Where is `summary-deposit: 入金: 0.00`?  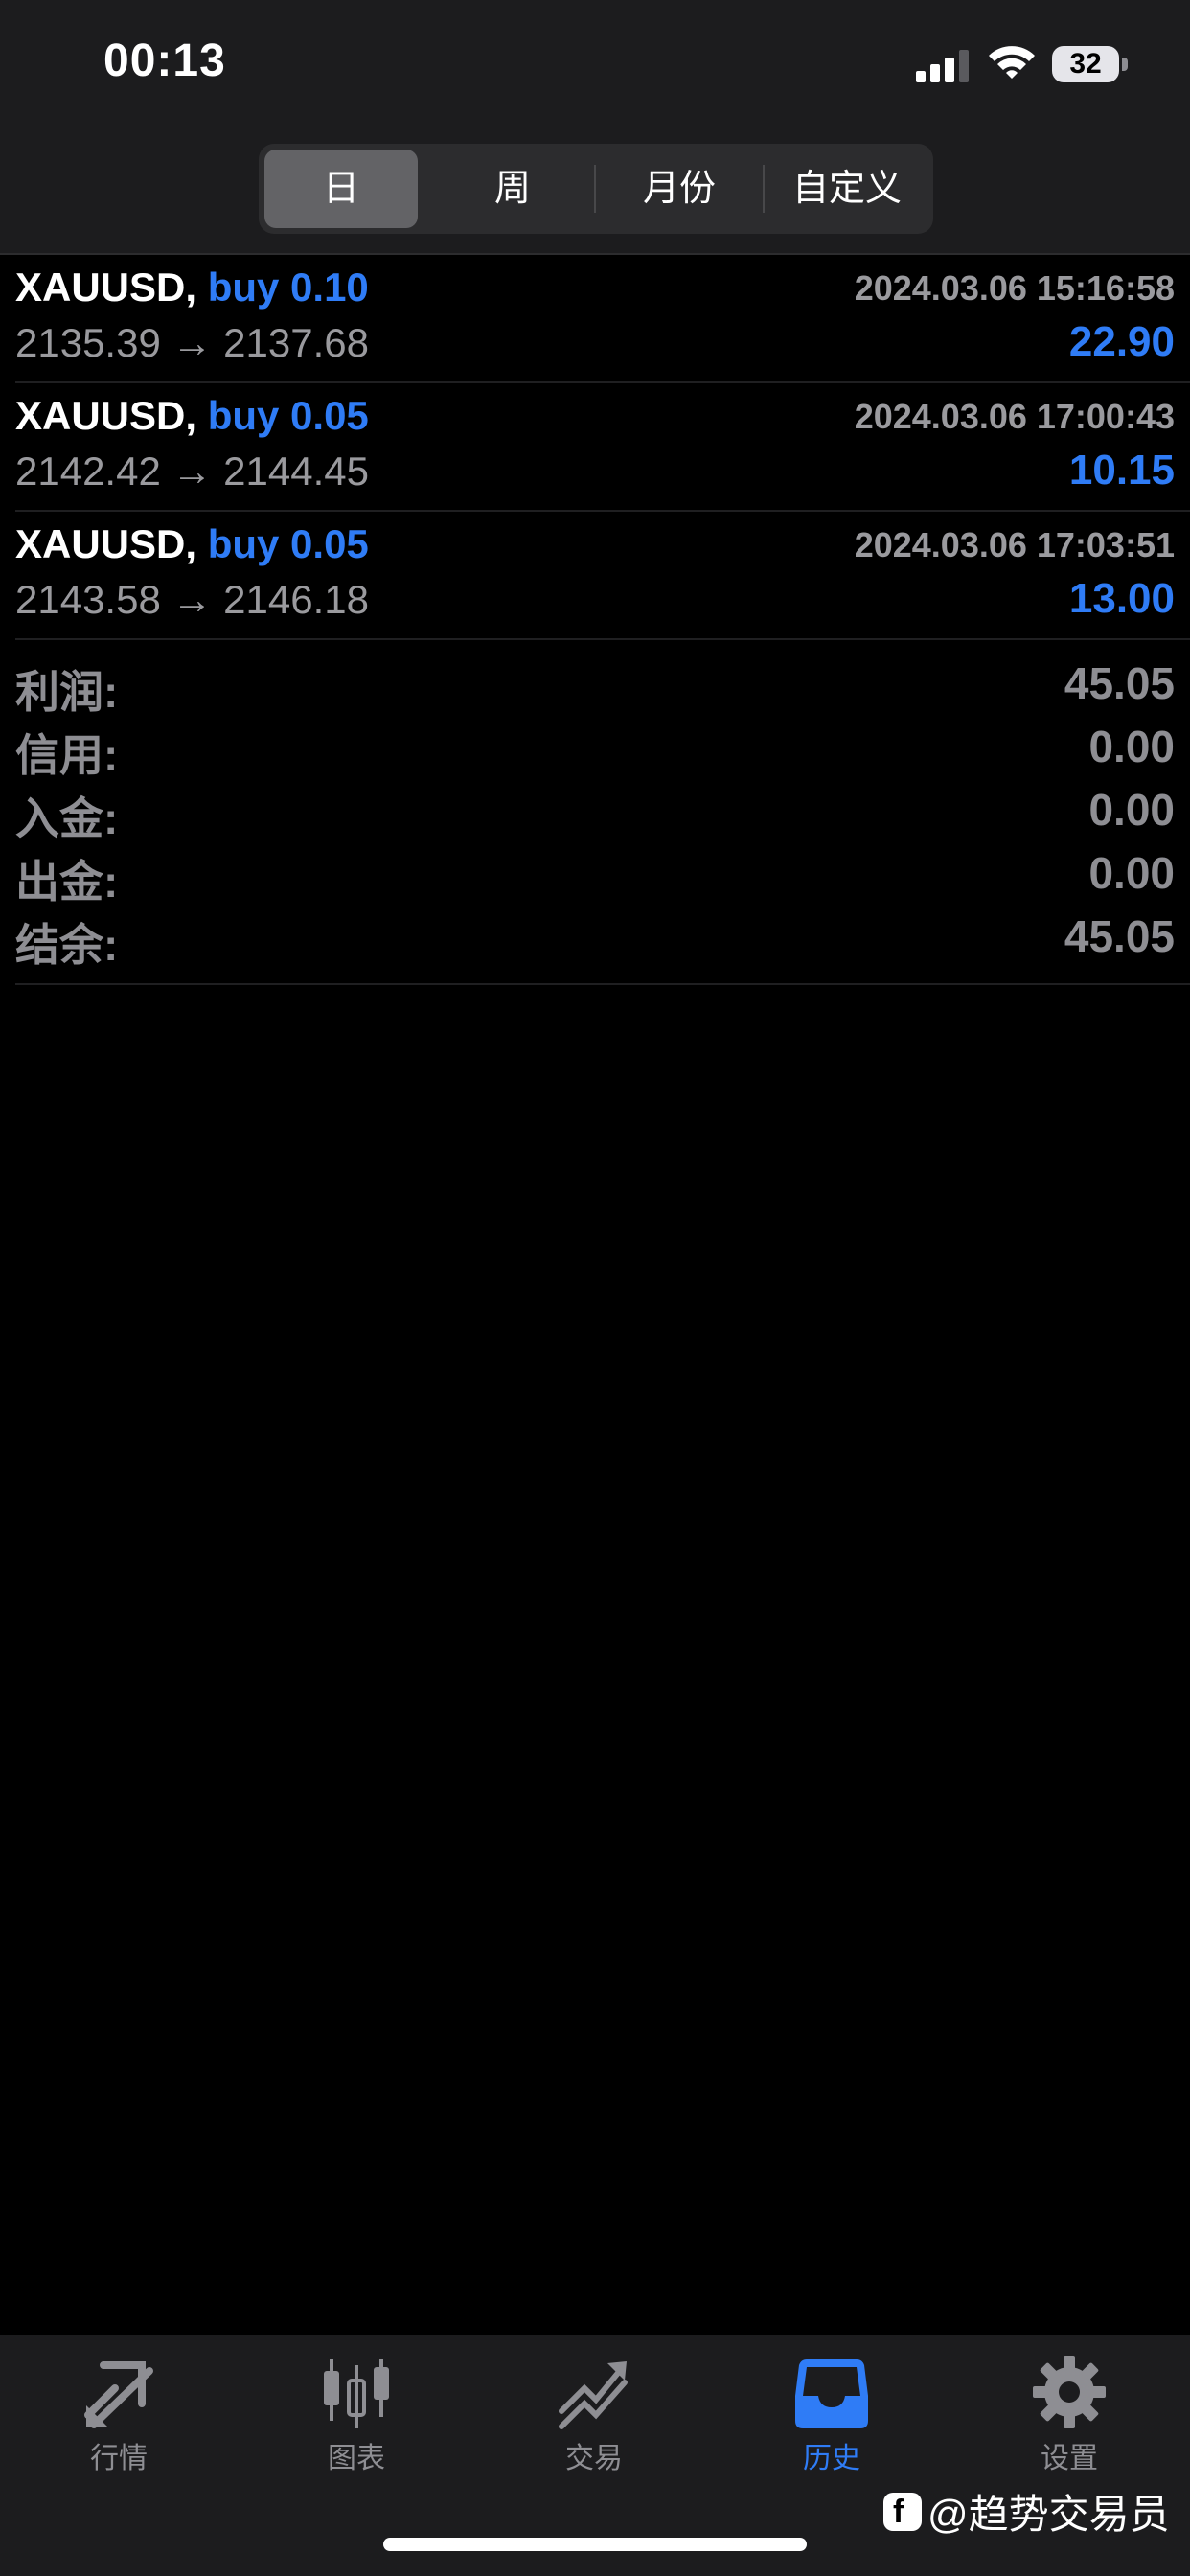
summary-deposit: 入金: 0.00 is located at coordinates (595, 815).